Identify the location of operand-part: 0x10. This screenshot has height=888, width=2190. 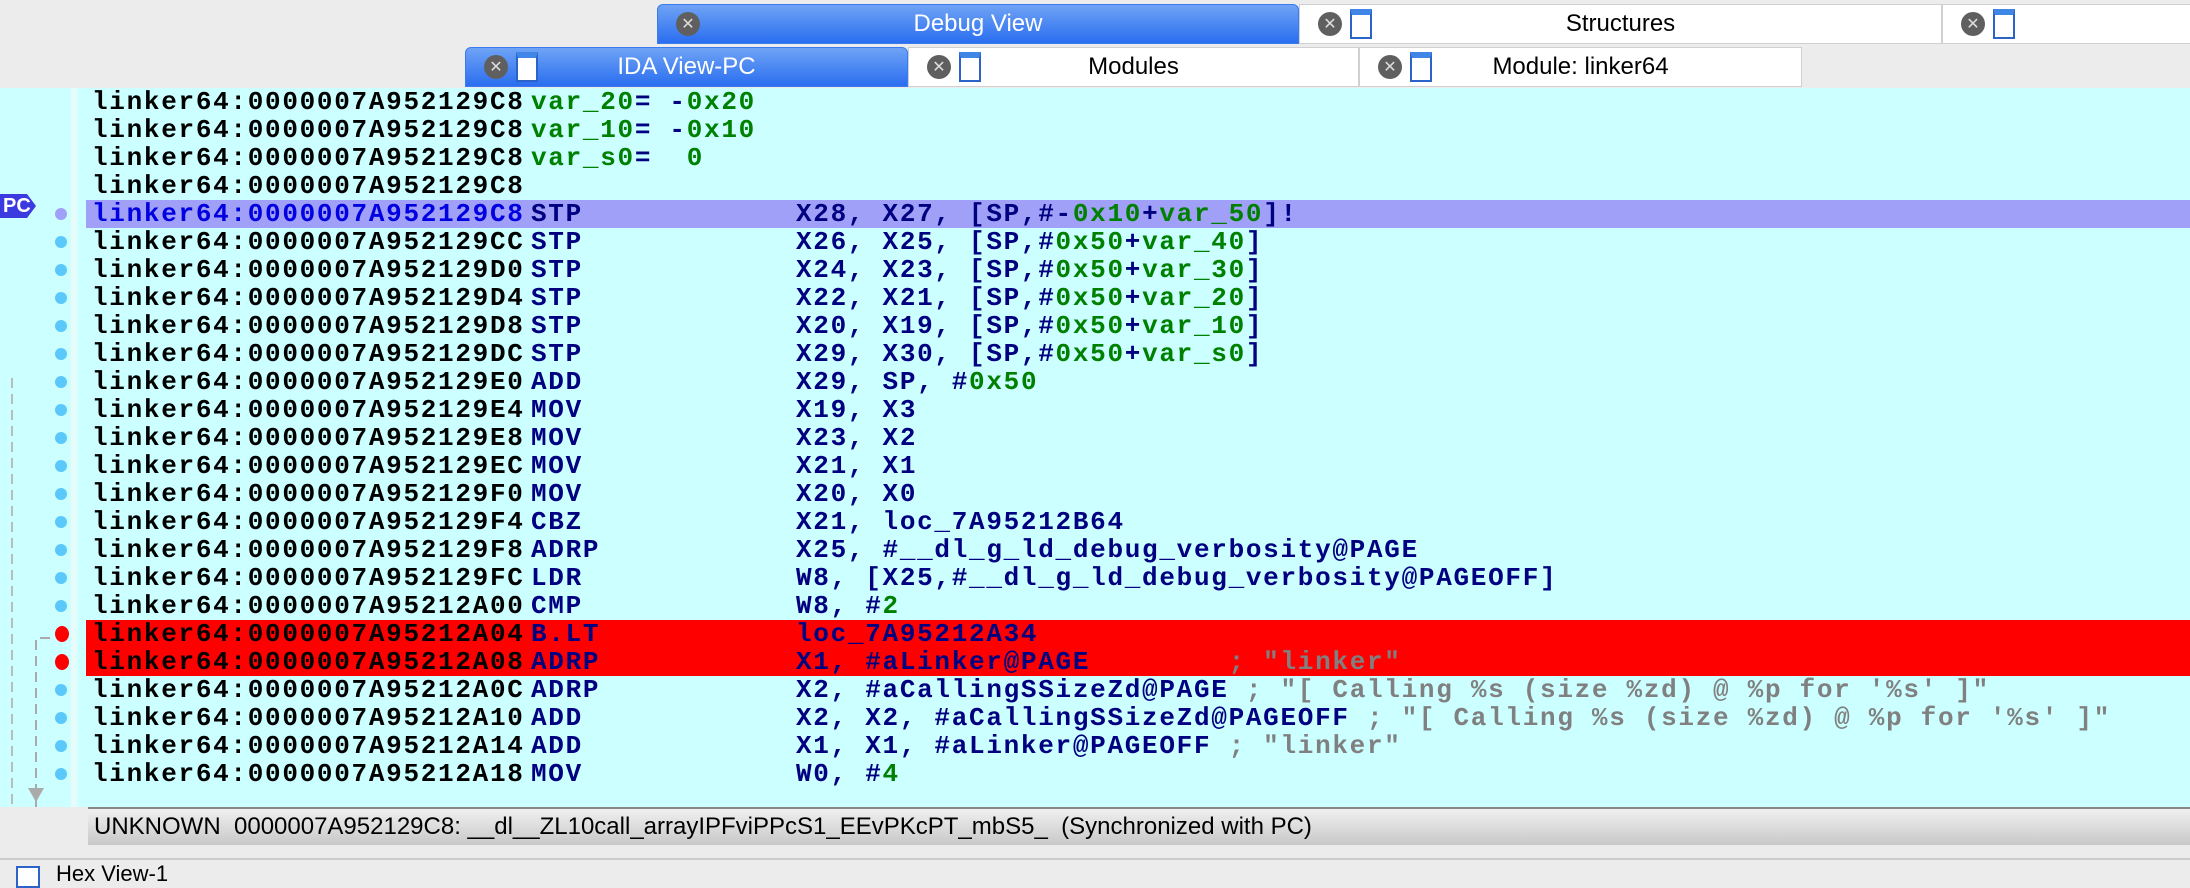
(721, 130).